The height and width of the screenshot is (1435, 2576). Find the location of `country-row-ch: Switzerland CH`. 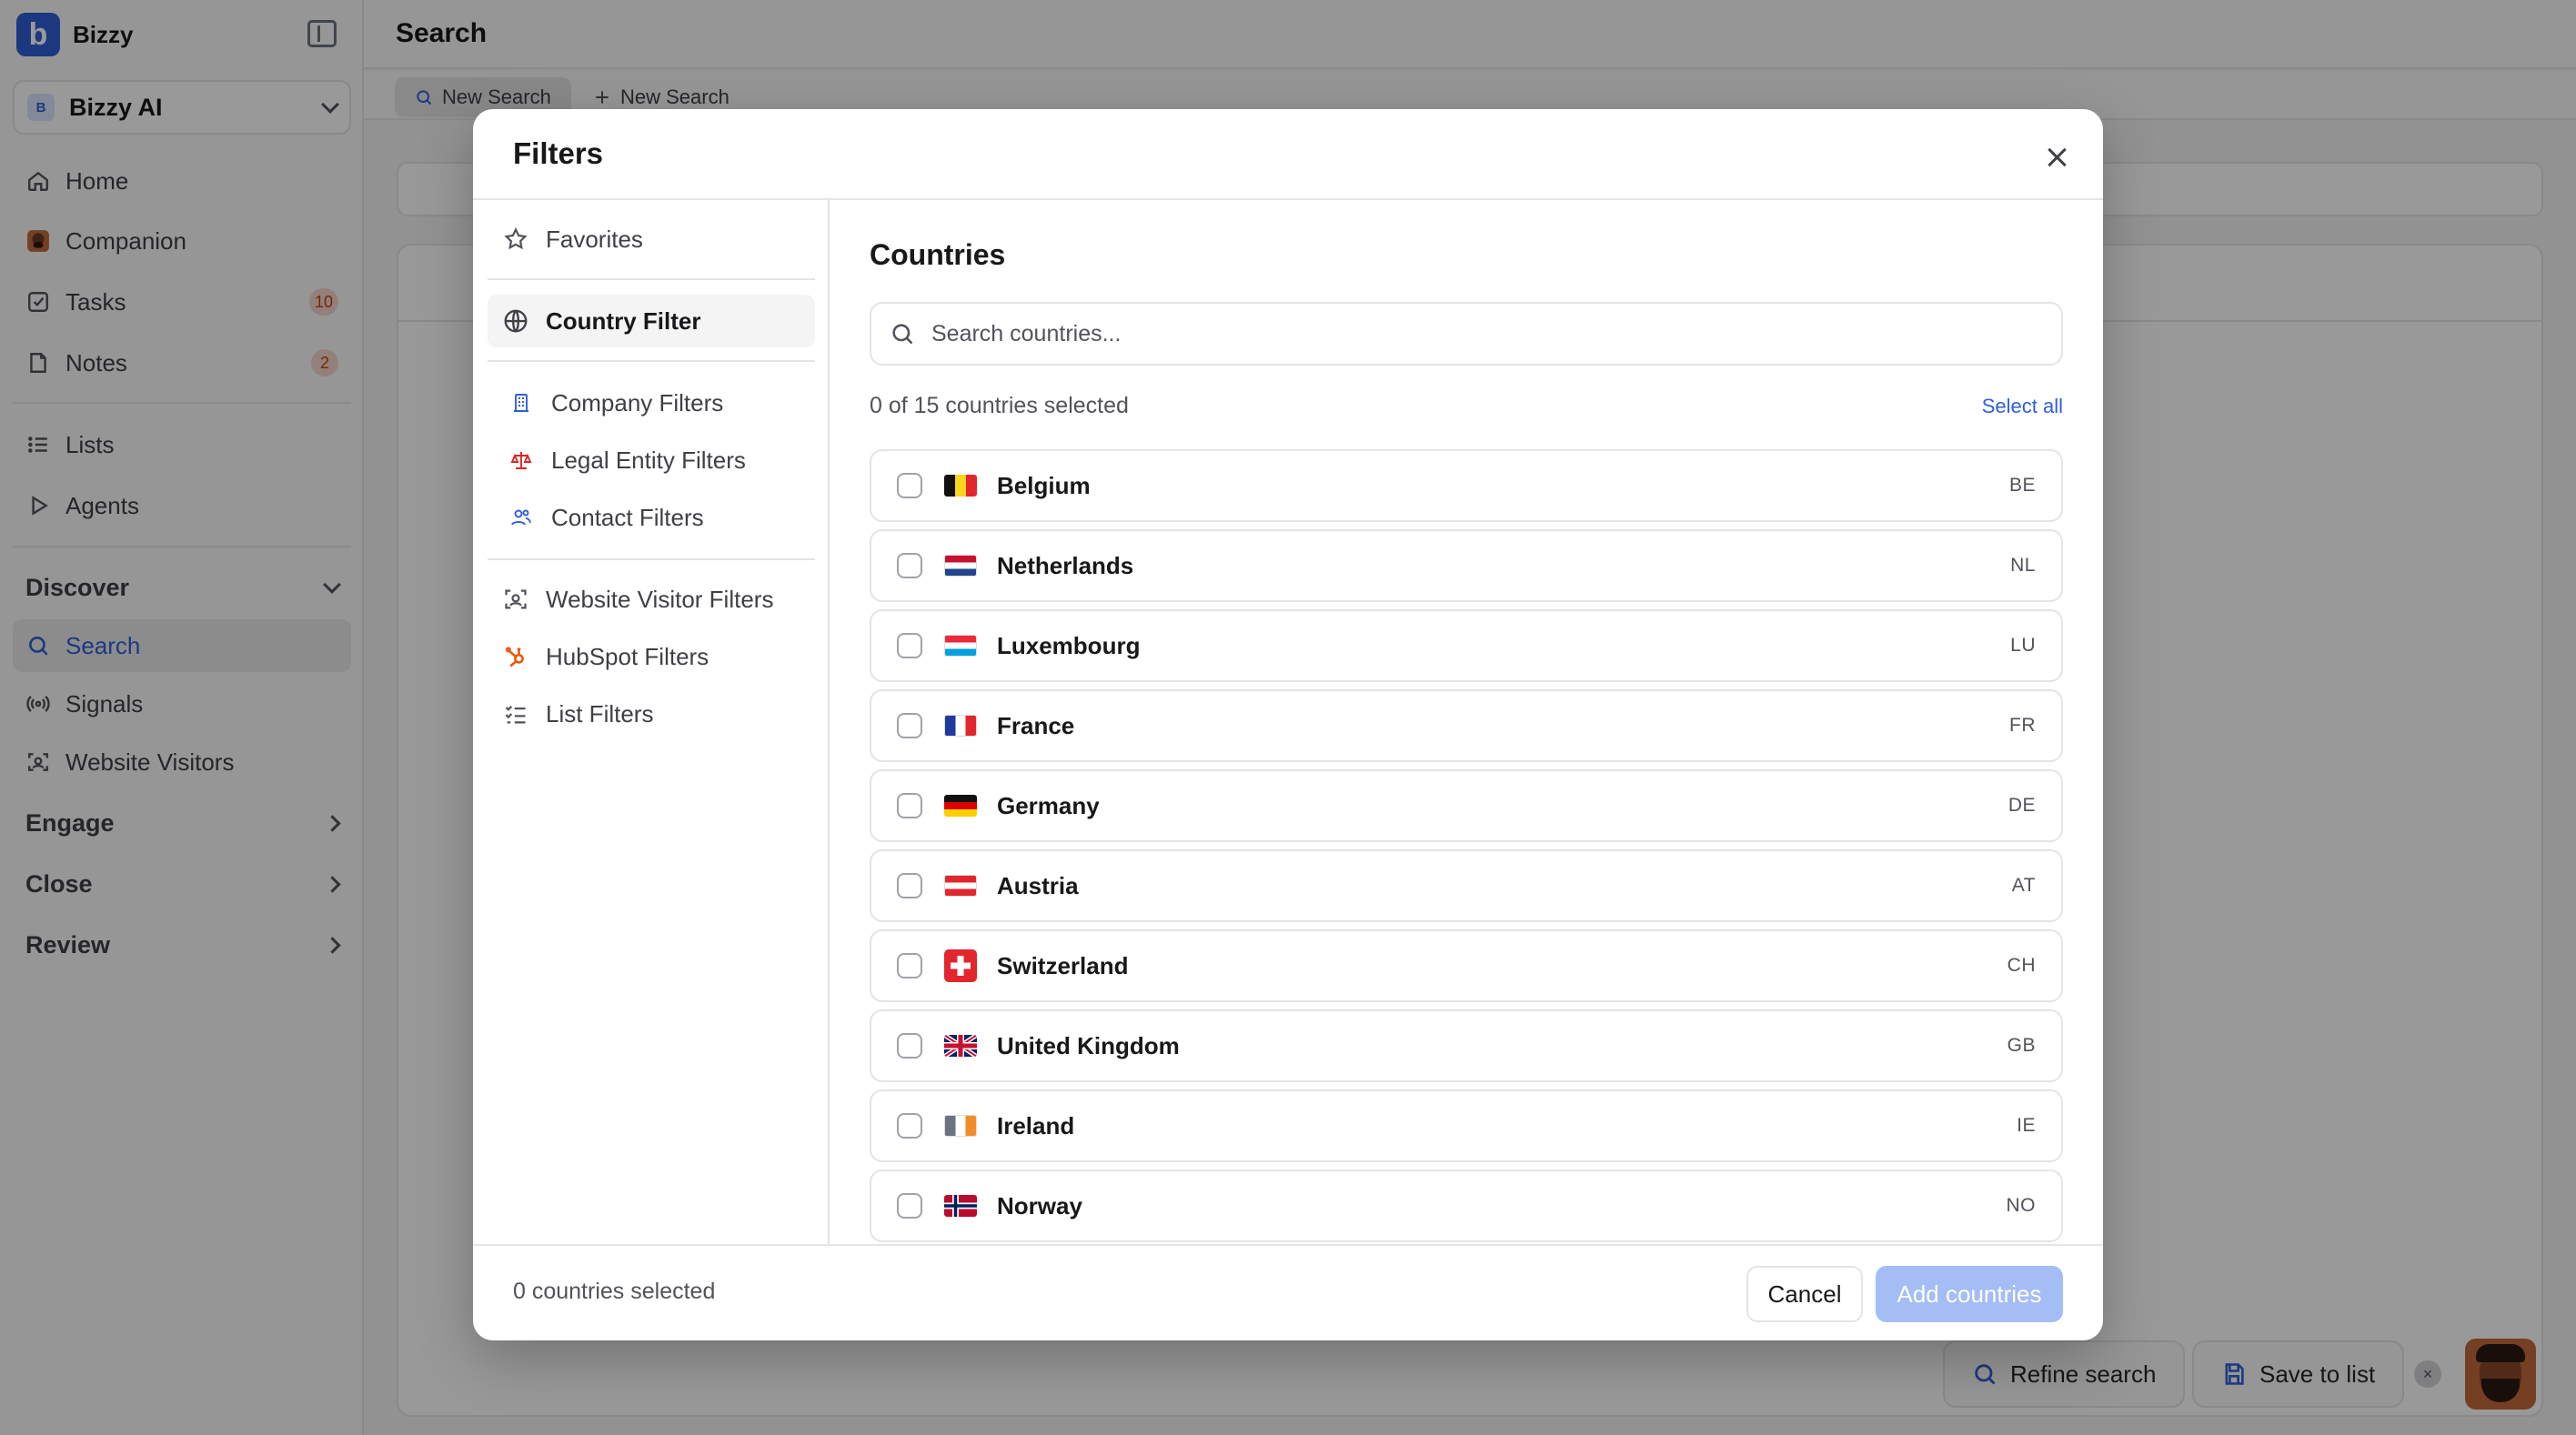

country-row-ch: Switzerland CH is located at coordinates (1466, 966).